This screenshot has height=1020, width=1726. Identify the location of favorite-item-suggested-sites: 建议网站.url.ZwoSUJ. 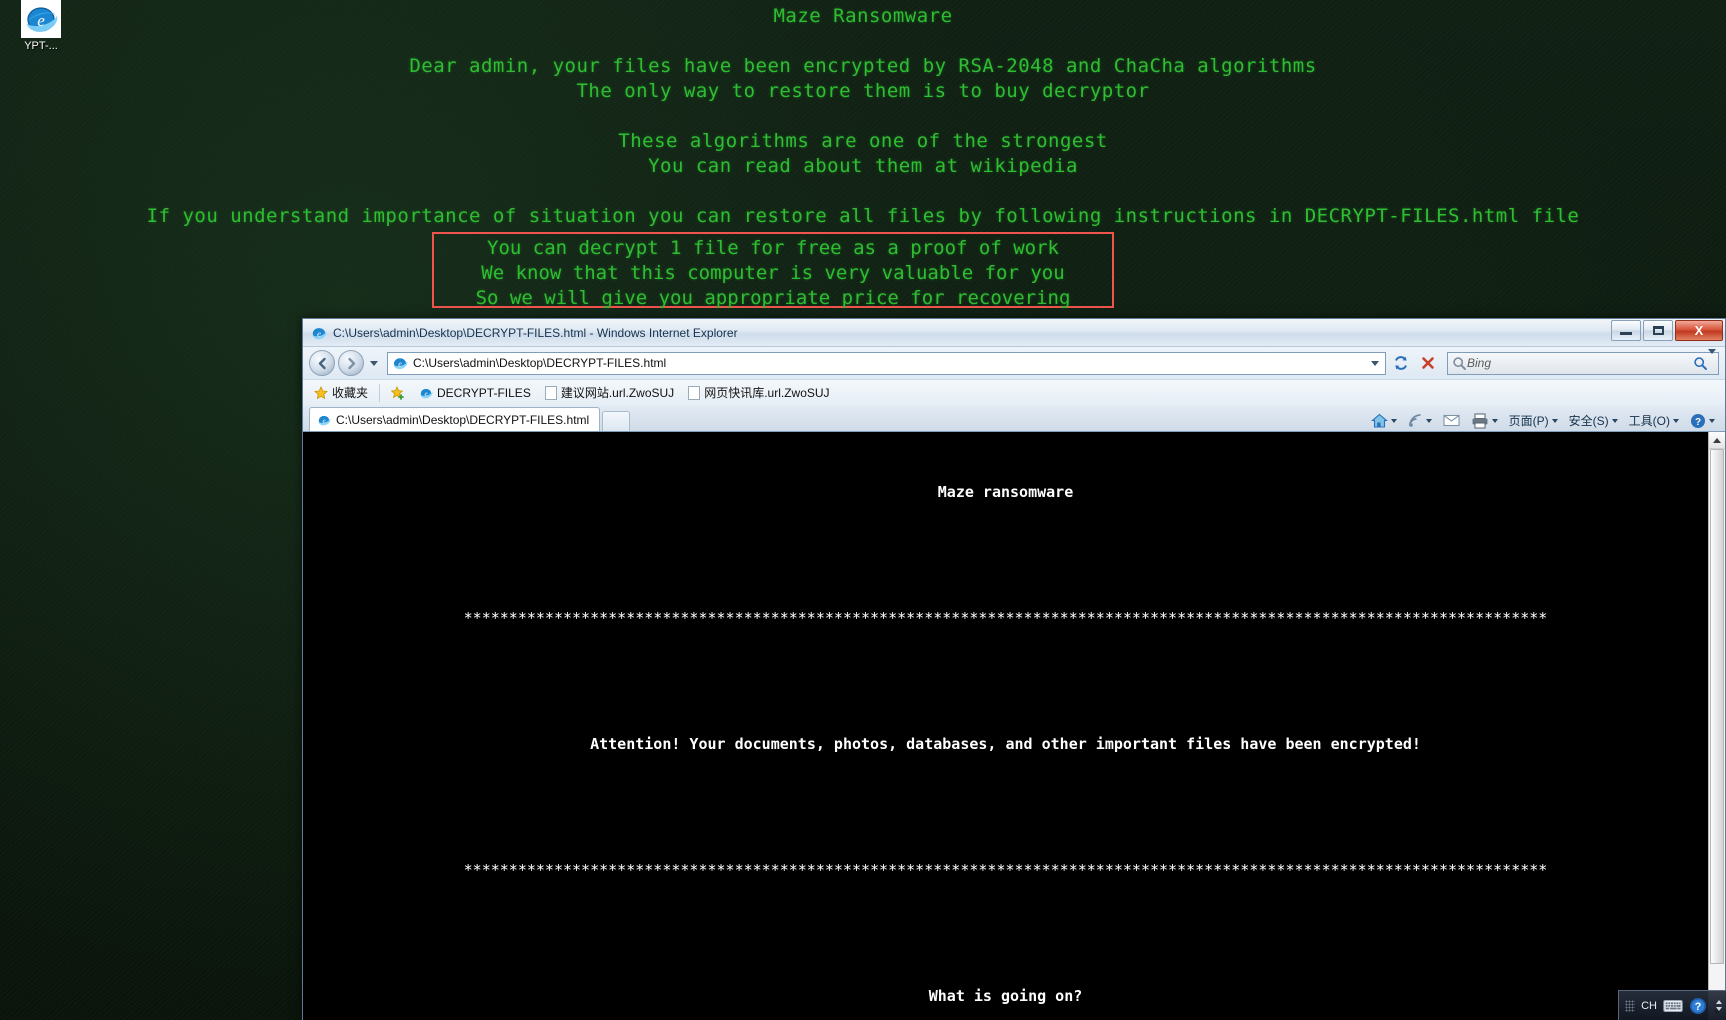
(609, 393).